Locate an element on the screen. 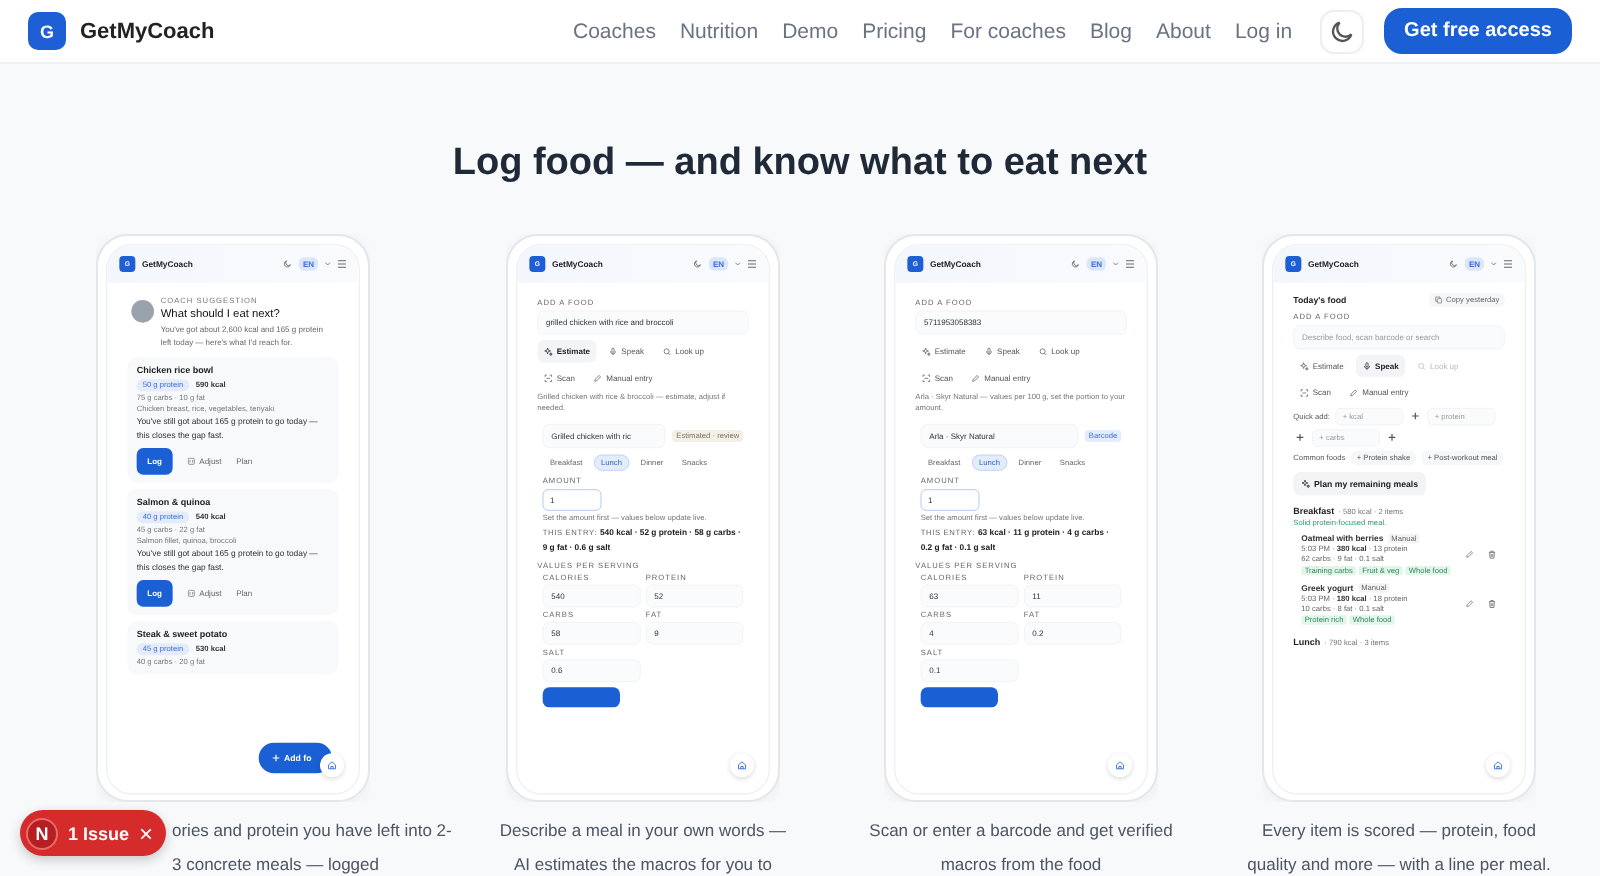 Image resolution: width=1600 pixels, height=876 pixels. avatar is located at coordinates (142, 311).